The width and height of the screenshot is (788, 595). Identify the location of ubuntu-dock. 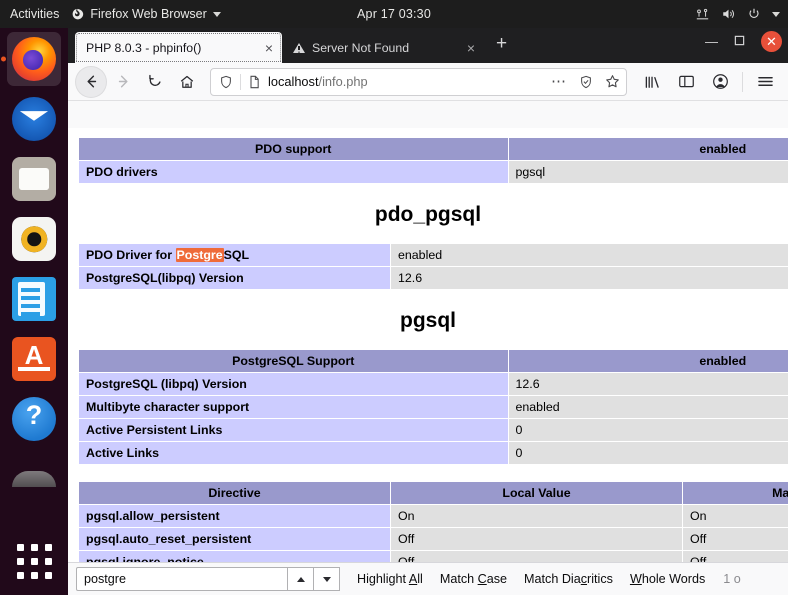
(34, 311).